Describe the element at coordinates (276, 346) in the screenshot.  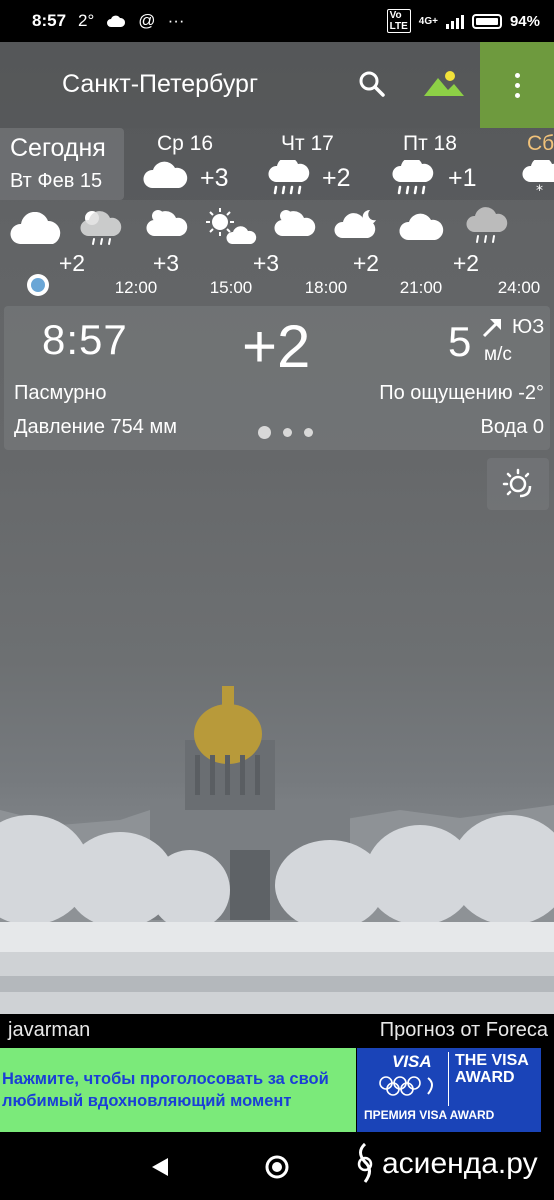
I see `current-temp: +2` at that location.